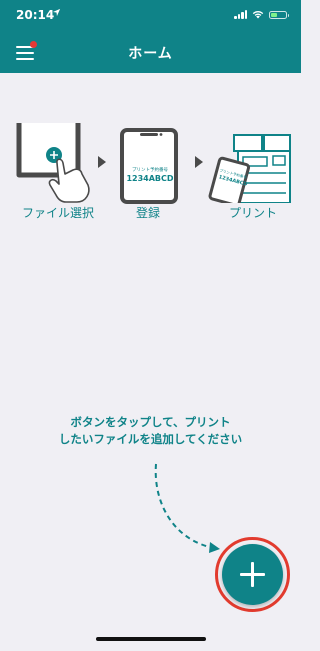 This screenshot has height=651, width=320. What do you see at coordinates (150, 54) in the screenshot?
I see `page-title: ホーム` at bounding box center [150, 54].